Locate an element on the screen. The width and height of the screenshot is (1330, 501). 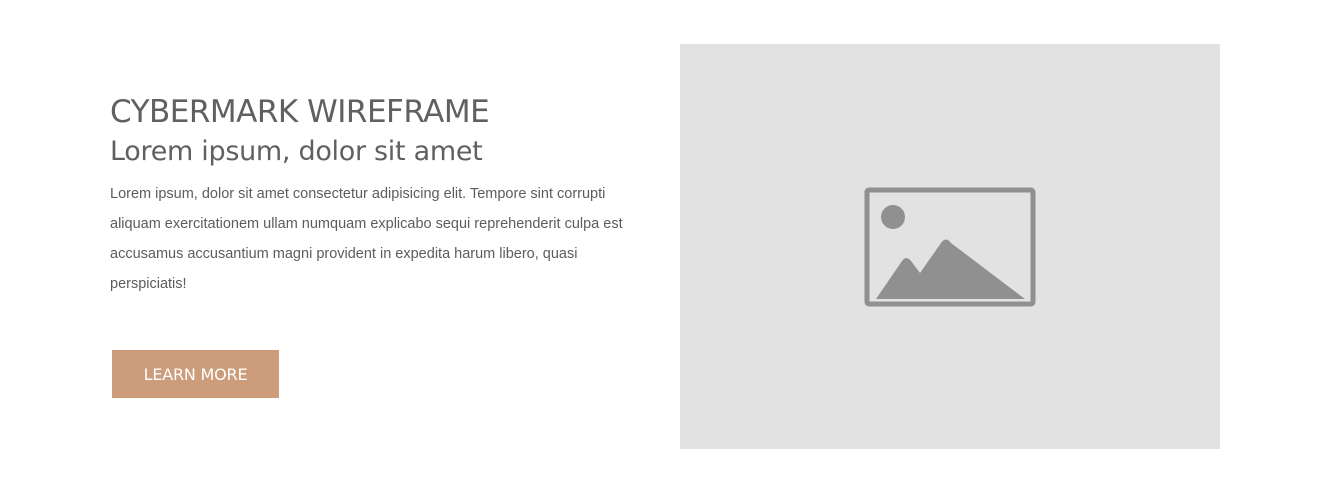
hero-title: Lorem ipsum, dolor sit amet is located at coordinates (296, 151).